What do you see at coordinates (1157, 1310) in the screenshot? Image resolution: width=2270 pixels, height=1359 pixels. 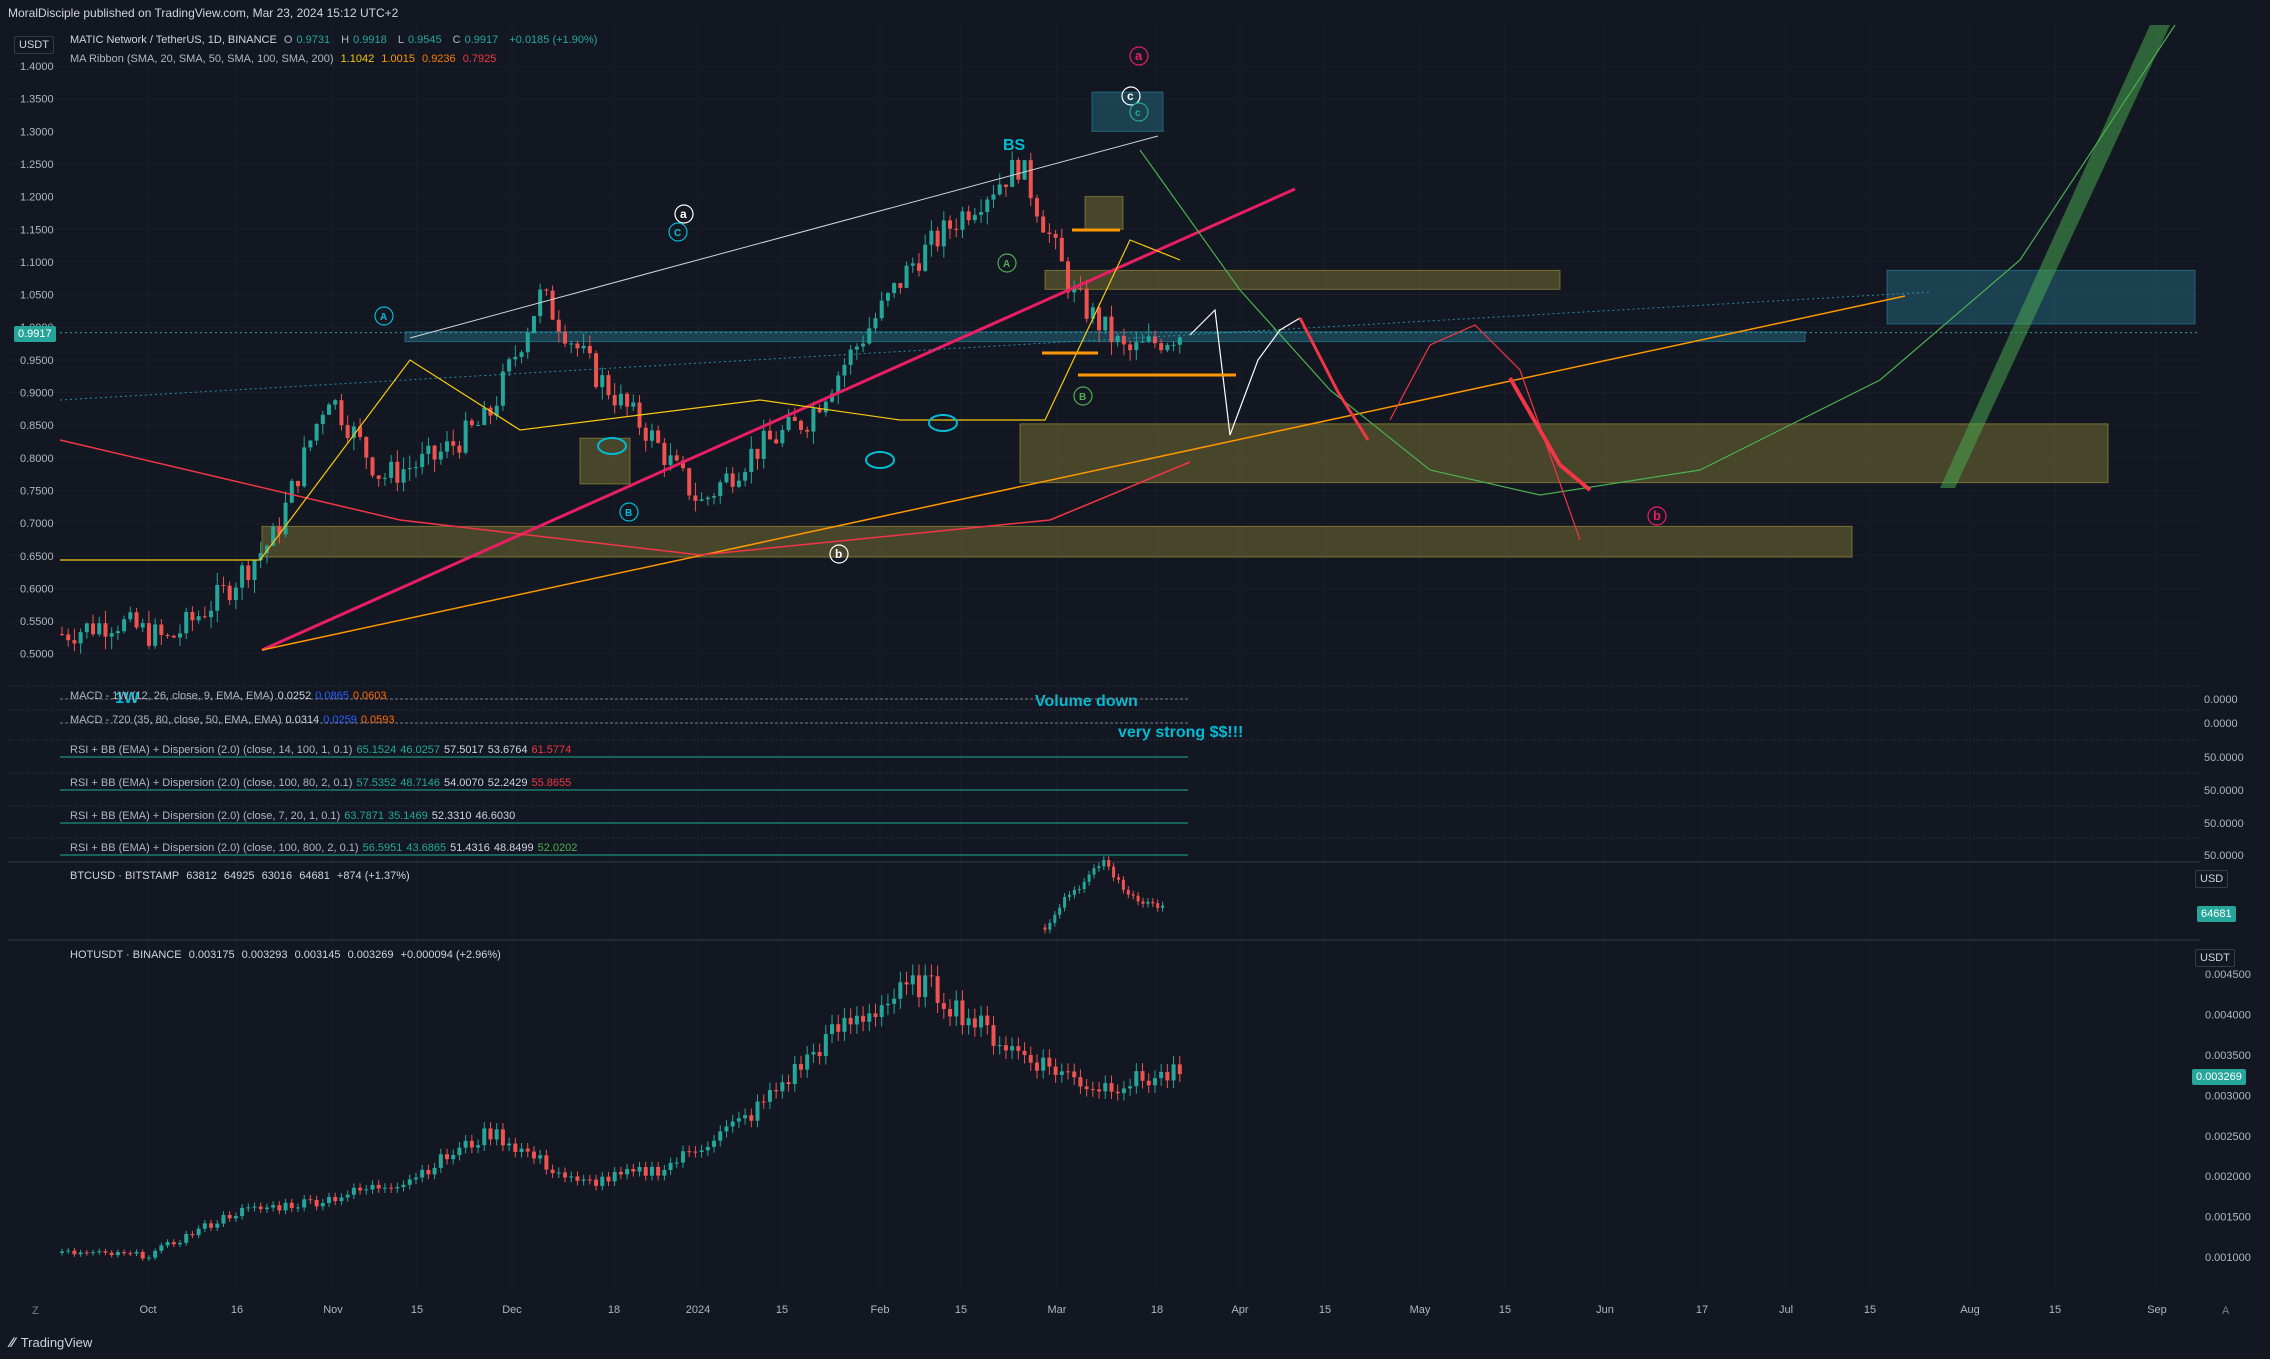 I see `time-tick-label: 18` at bounding box center [1157, 1310].